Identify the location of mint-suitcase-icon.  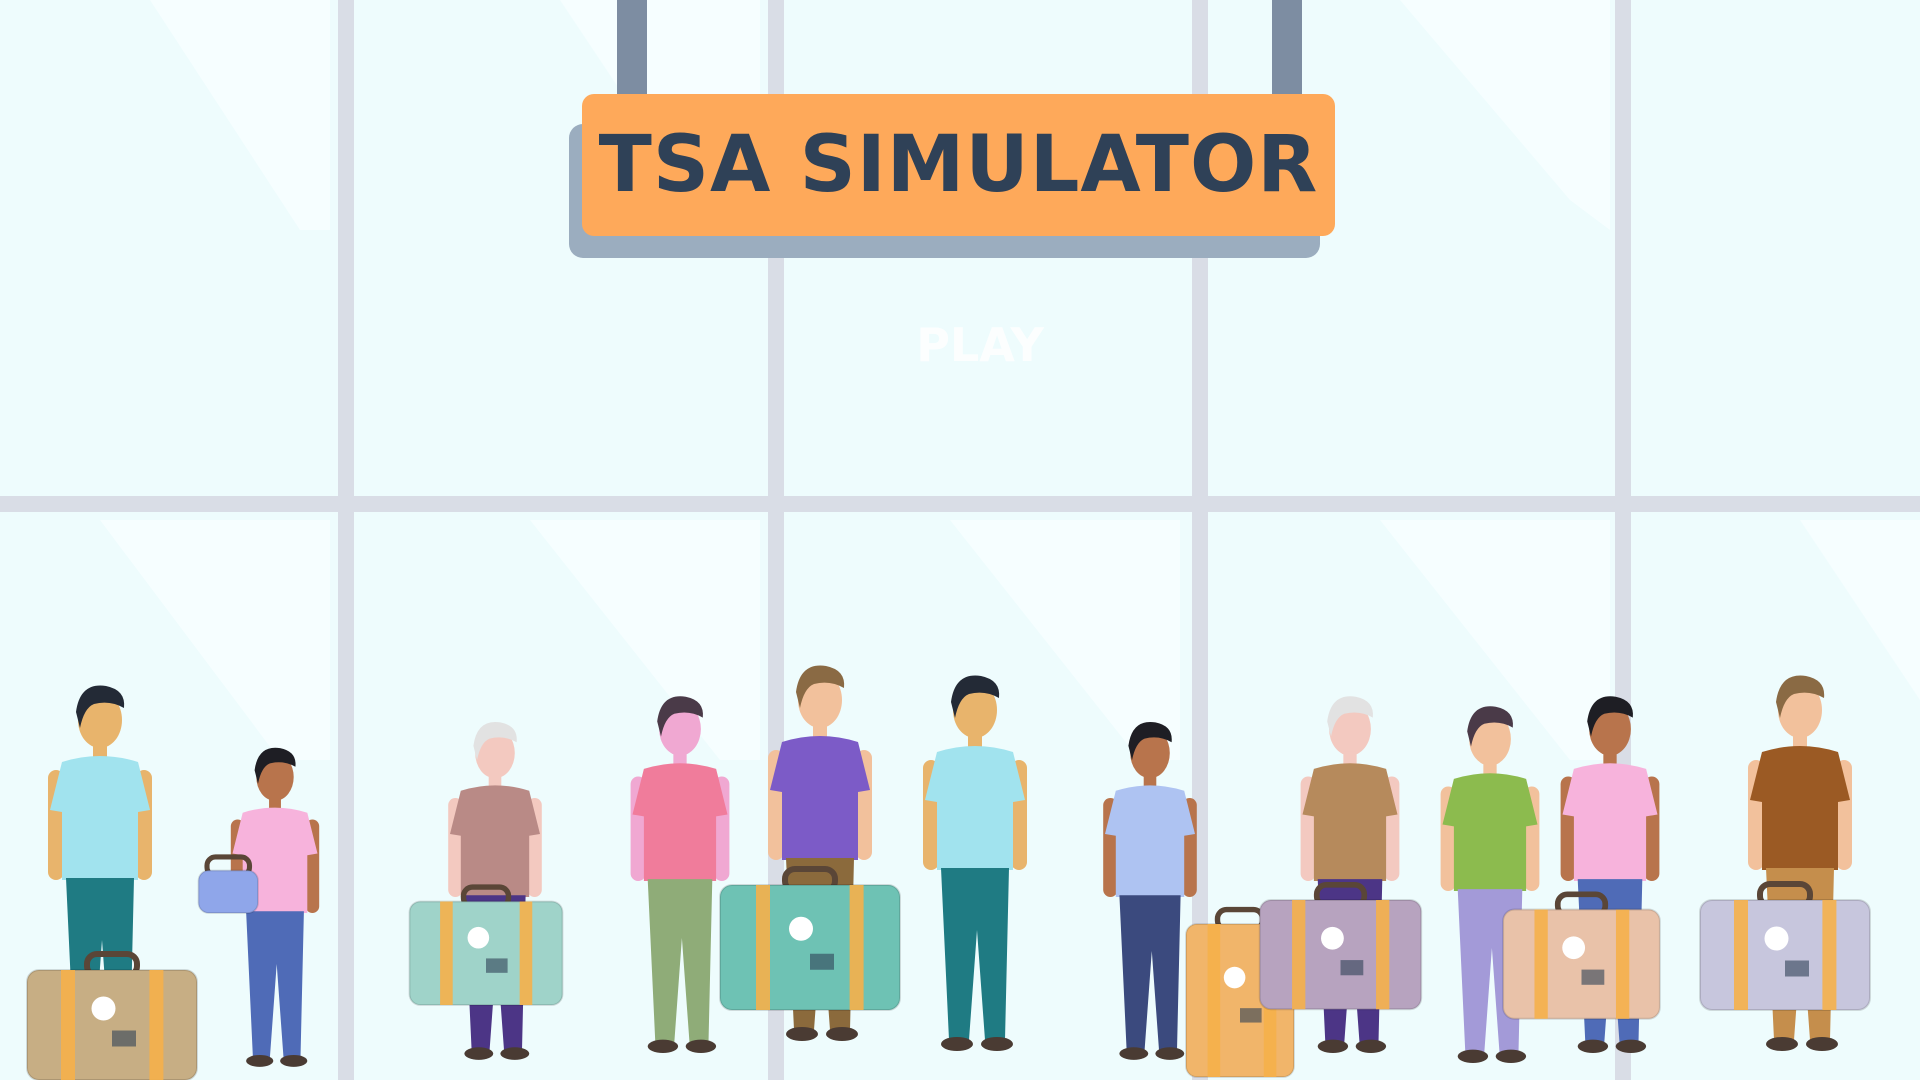
(486, 945).